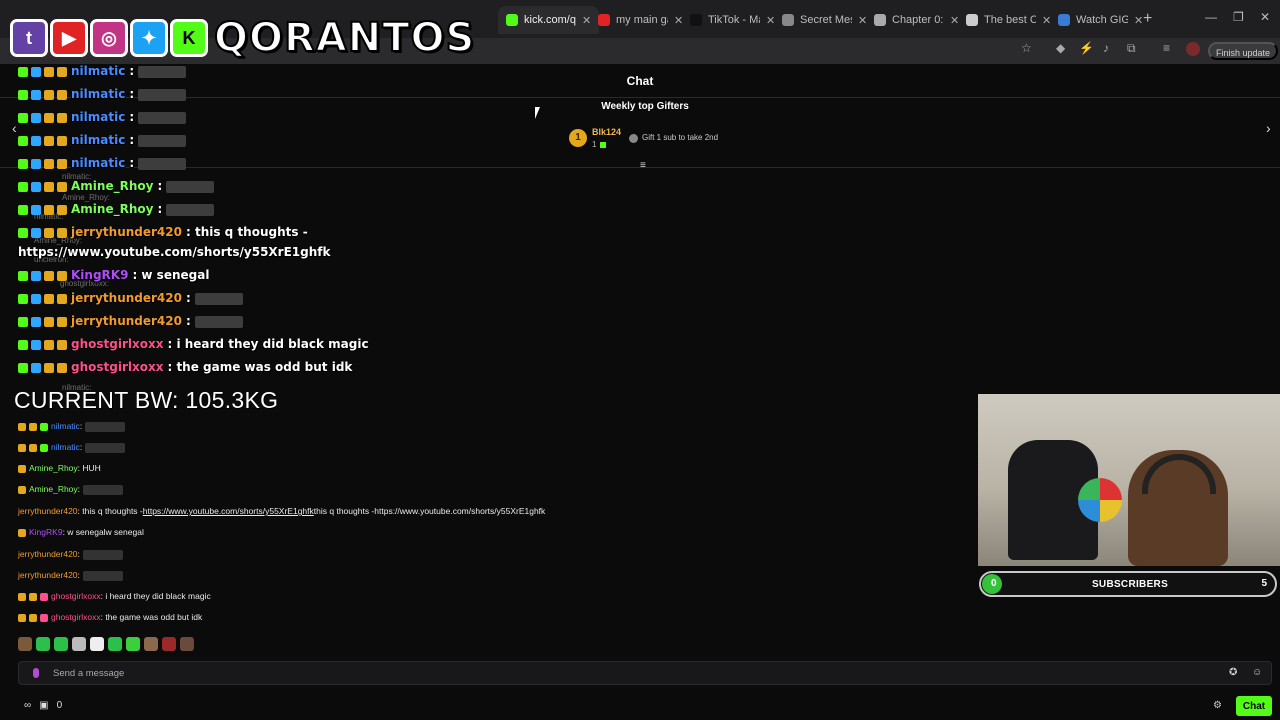 This screenshot has height=720, width=1280. I want to click on tab-close-icon: ✕, so click(1138, 20).